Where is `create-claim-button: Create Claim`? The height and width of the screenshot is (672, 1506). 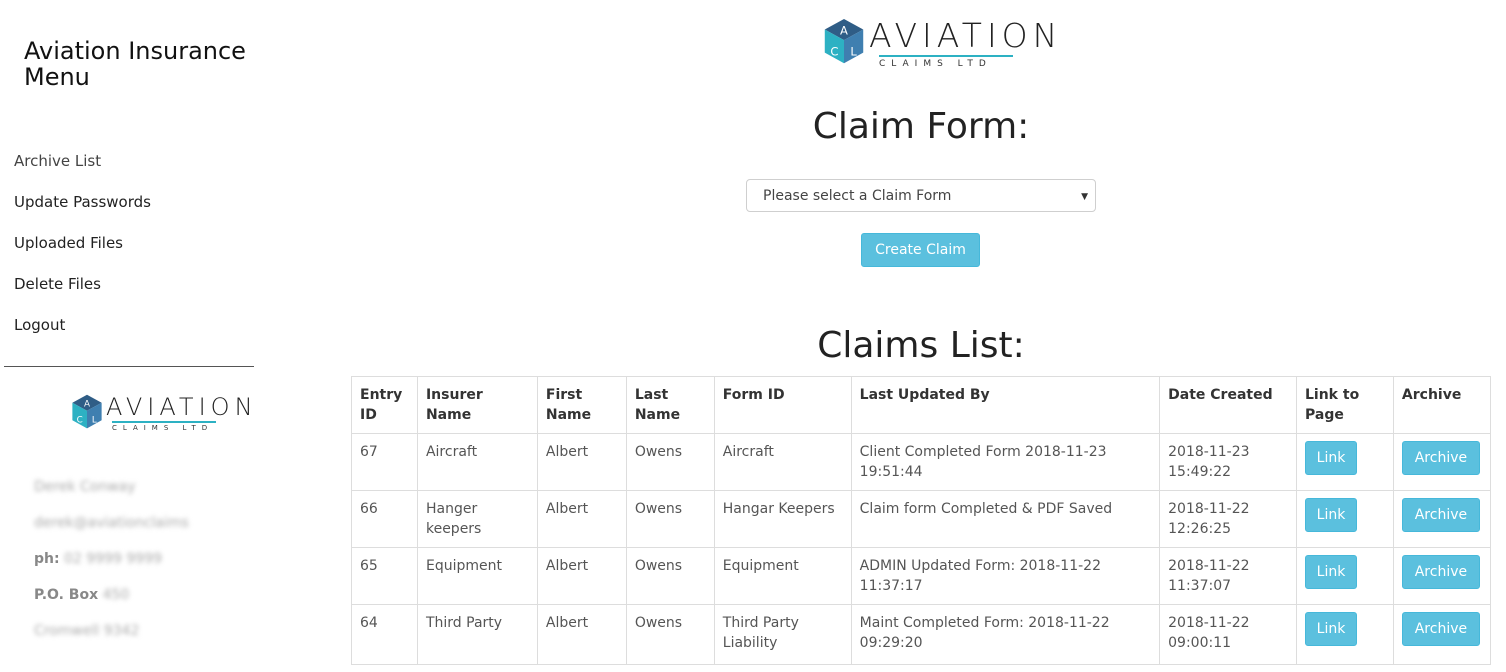
create-claim-button: Create Claim is located at coordinates (920, 250).